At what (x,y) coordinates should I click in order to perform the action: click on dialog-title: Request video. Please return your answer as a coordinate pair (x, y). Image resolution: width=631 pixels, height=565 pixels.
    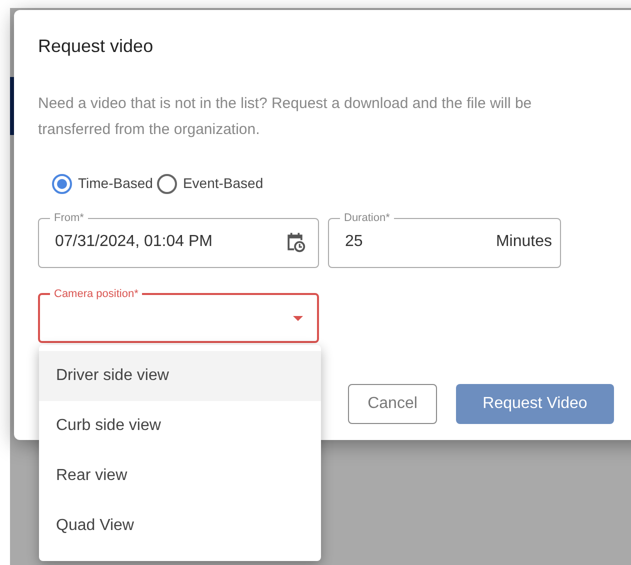
    Looking at the image, I should click on (96, 46).